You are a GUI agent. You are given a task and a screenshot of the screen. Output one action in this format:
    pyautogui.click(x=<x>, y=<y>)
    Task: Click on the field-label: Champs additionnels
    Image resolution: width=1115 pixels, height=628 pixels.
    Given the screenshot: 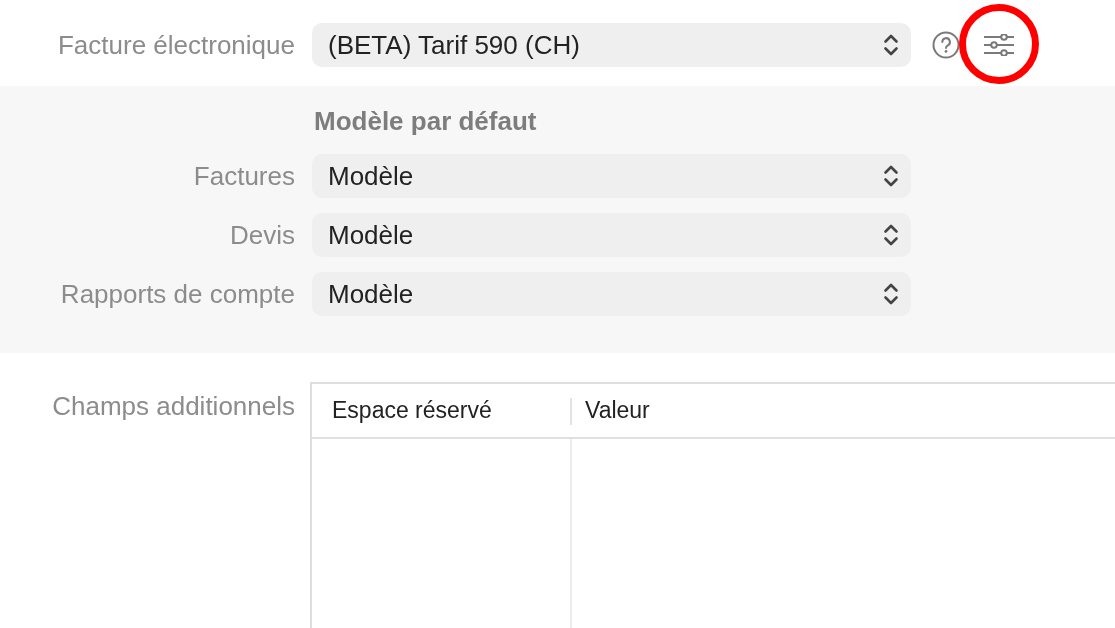 What is the action you would take?
    pyautogui.click(x=173, y=406)
    